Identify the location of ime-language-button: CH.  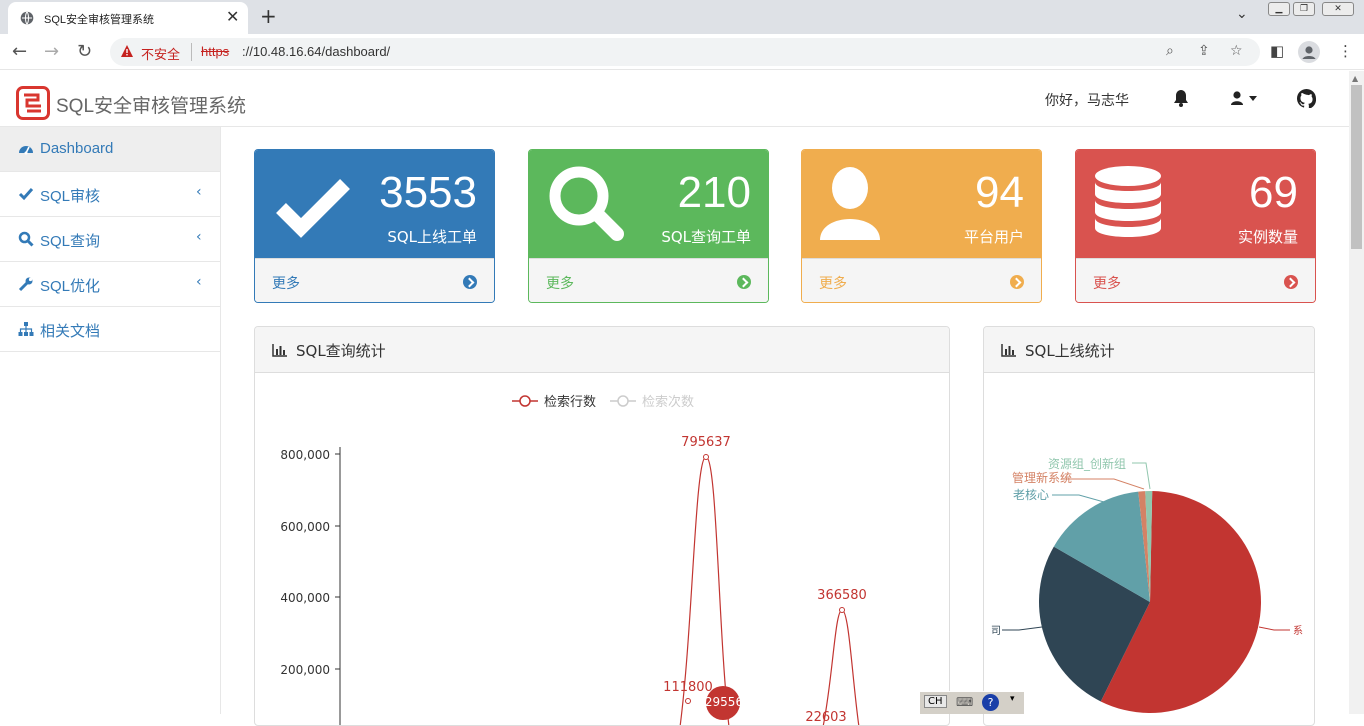
(935, 701).